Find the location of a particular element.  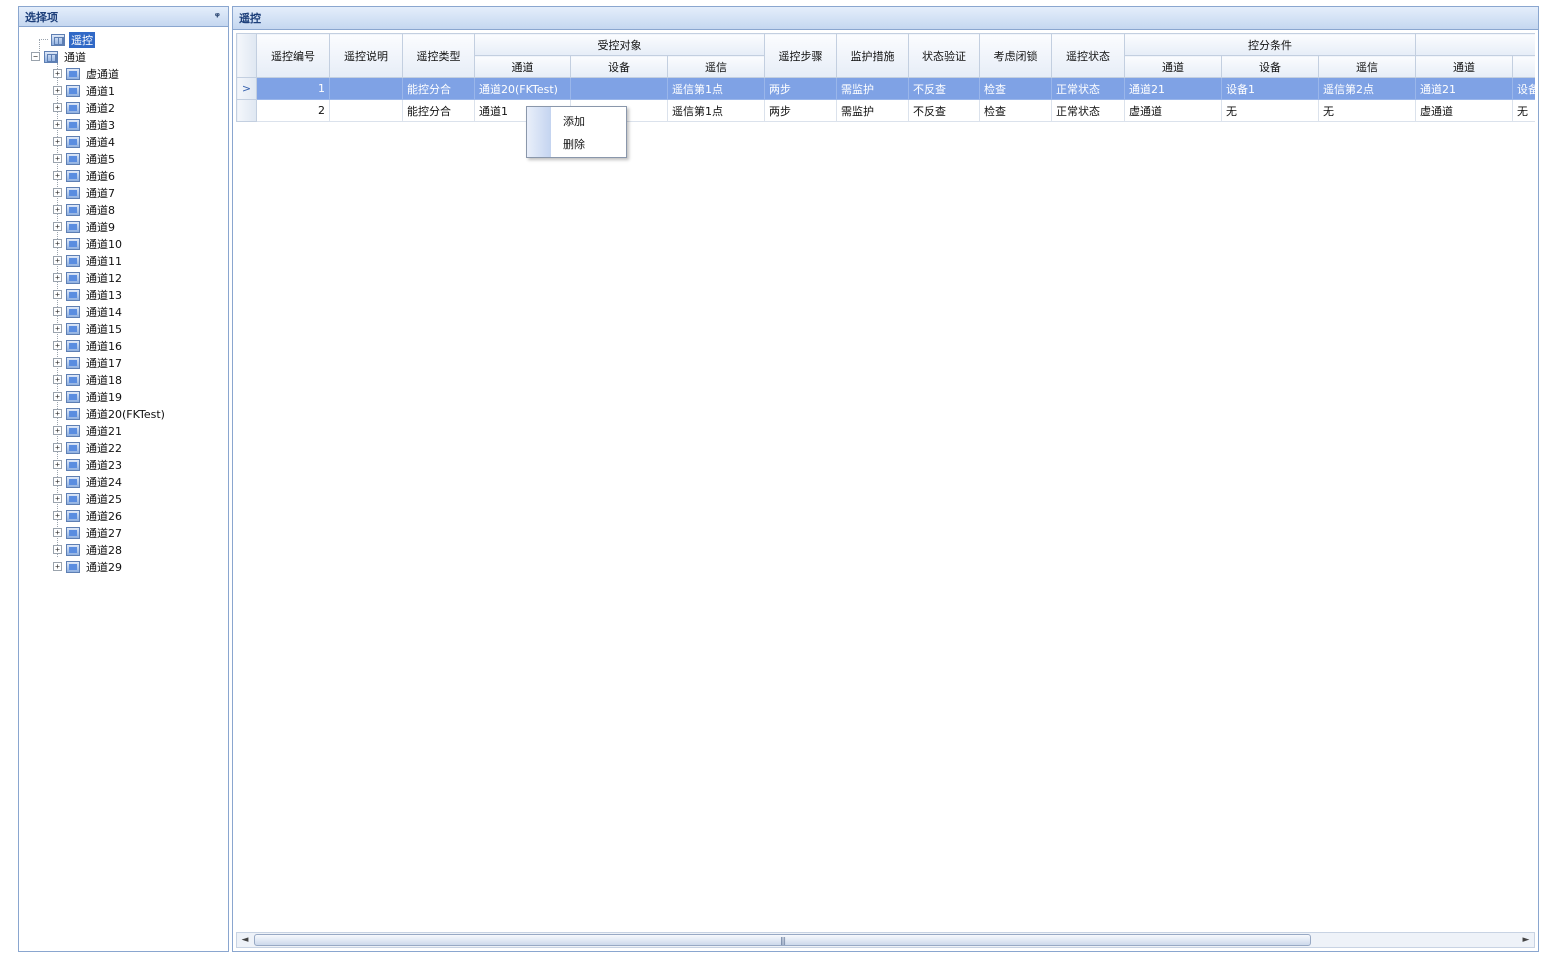

cell-extra-device: 无 is located at coordinates (1523, 110).